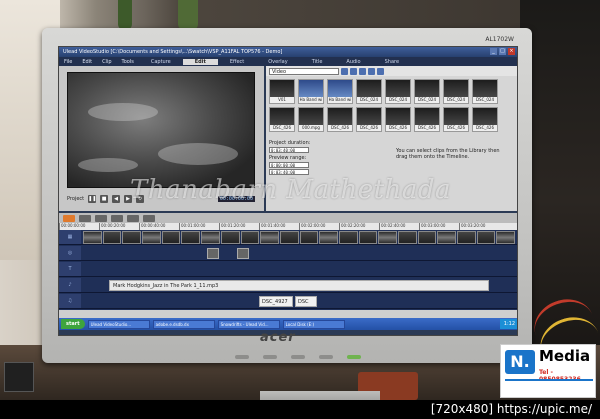  Describe the element at coordinates (317, 62) in the screenshot. I see `tab-title: Title` at that location.